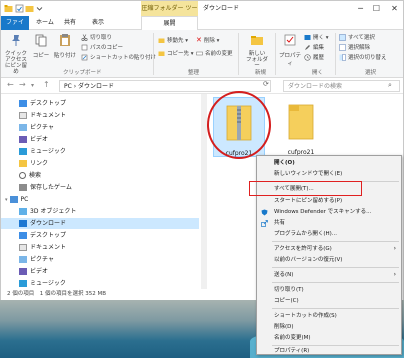  Describe the element at coordinates (329, 275) in the screenshot. I see `menu-item-send-to: 送る(N) ›` at that location.